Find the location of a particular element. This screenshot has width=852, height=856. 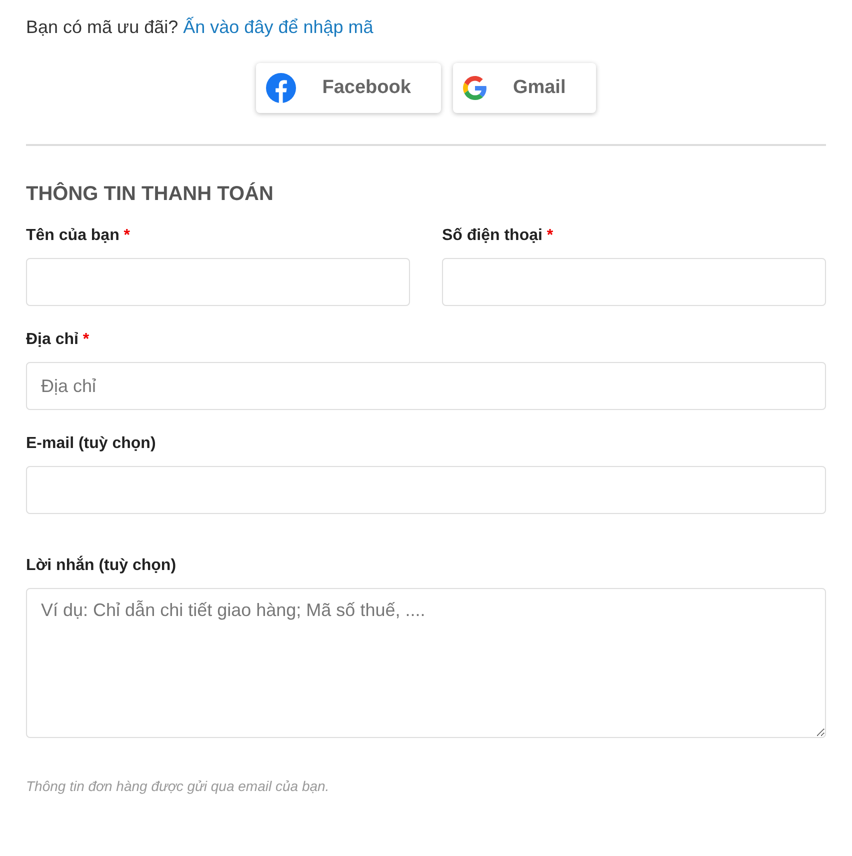

note-text: Thông tin đơn hàng được gửi qua email của bạn. is located at coordinates (178, 786).